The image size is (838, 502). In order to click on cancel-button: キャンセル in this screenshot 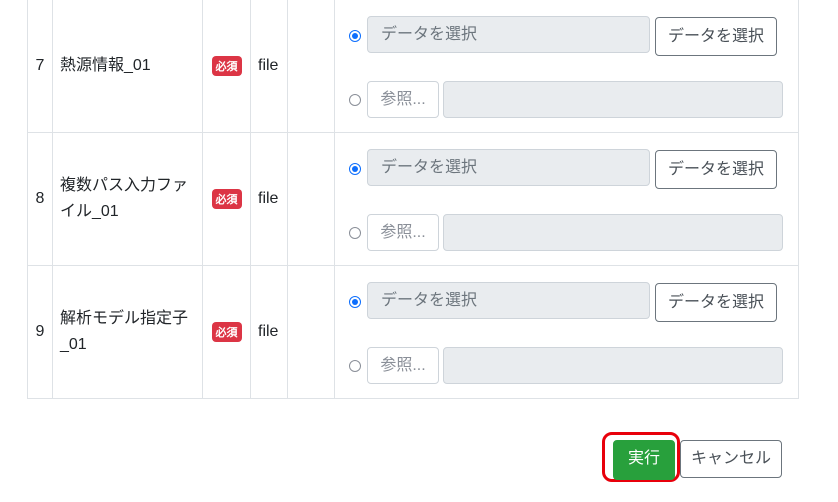, I will do `click(731, 459)`.